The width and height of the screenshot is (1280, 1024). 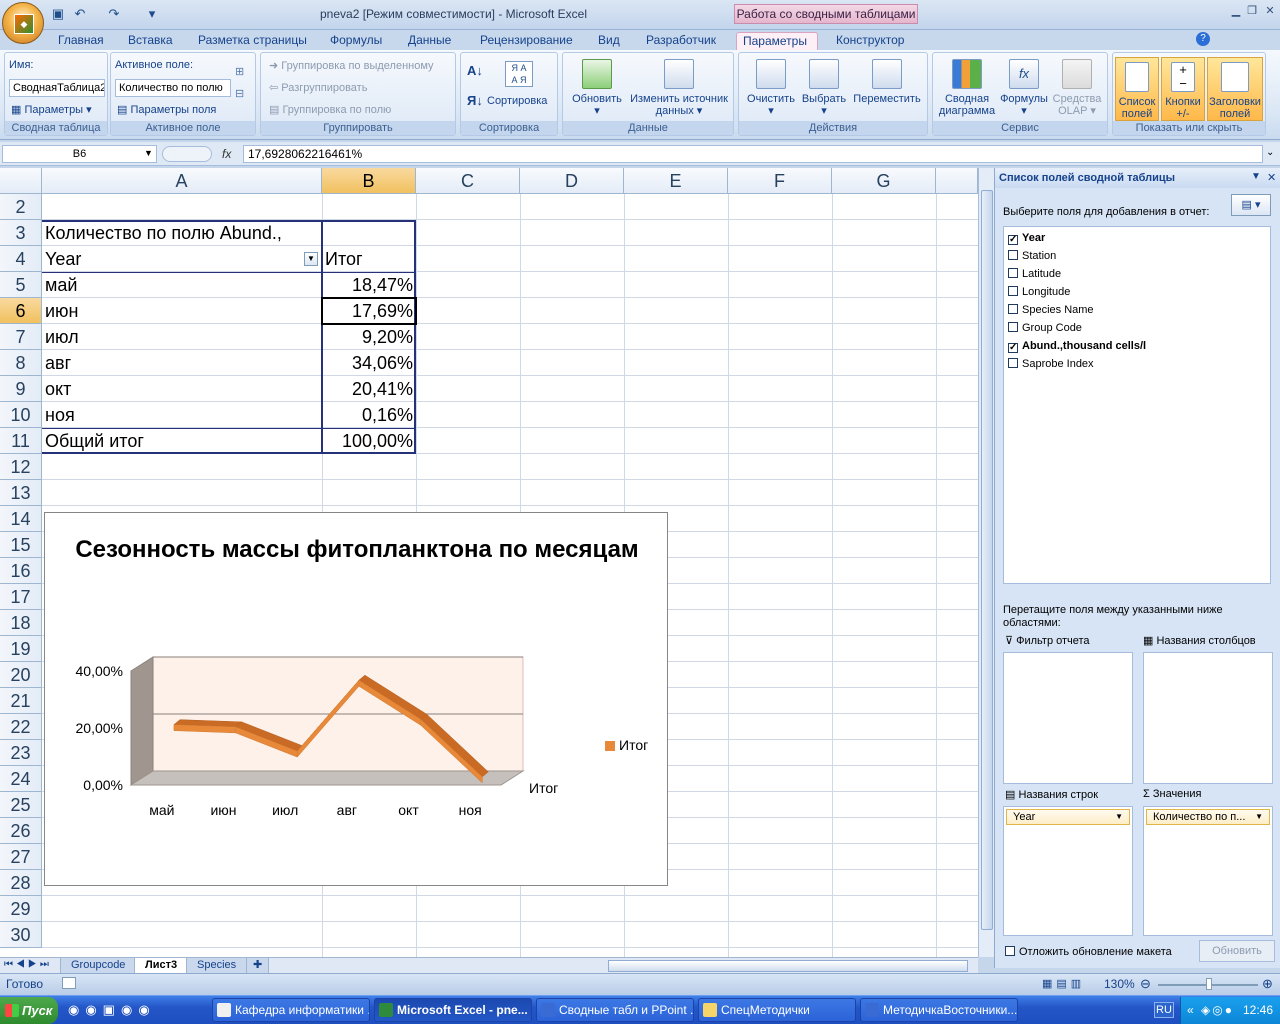 What do you see at coordinates (182, 285) in the screenshot?
I see `pivot-row-label-cell: май` at bounding box center [182, 285].